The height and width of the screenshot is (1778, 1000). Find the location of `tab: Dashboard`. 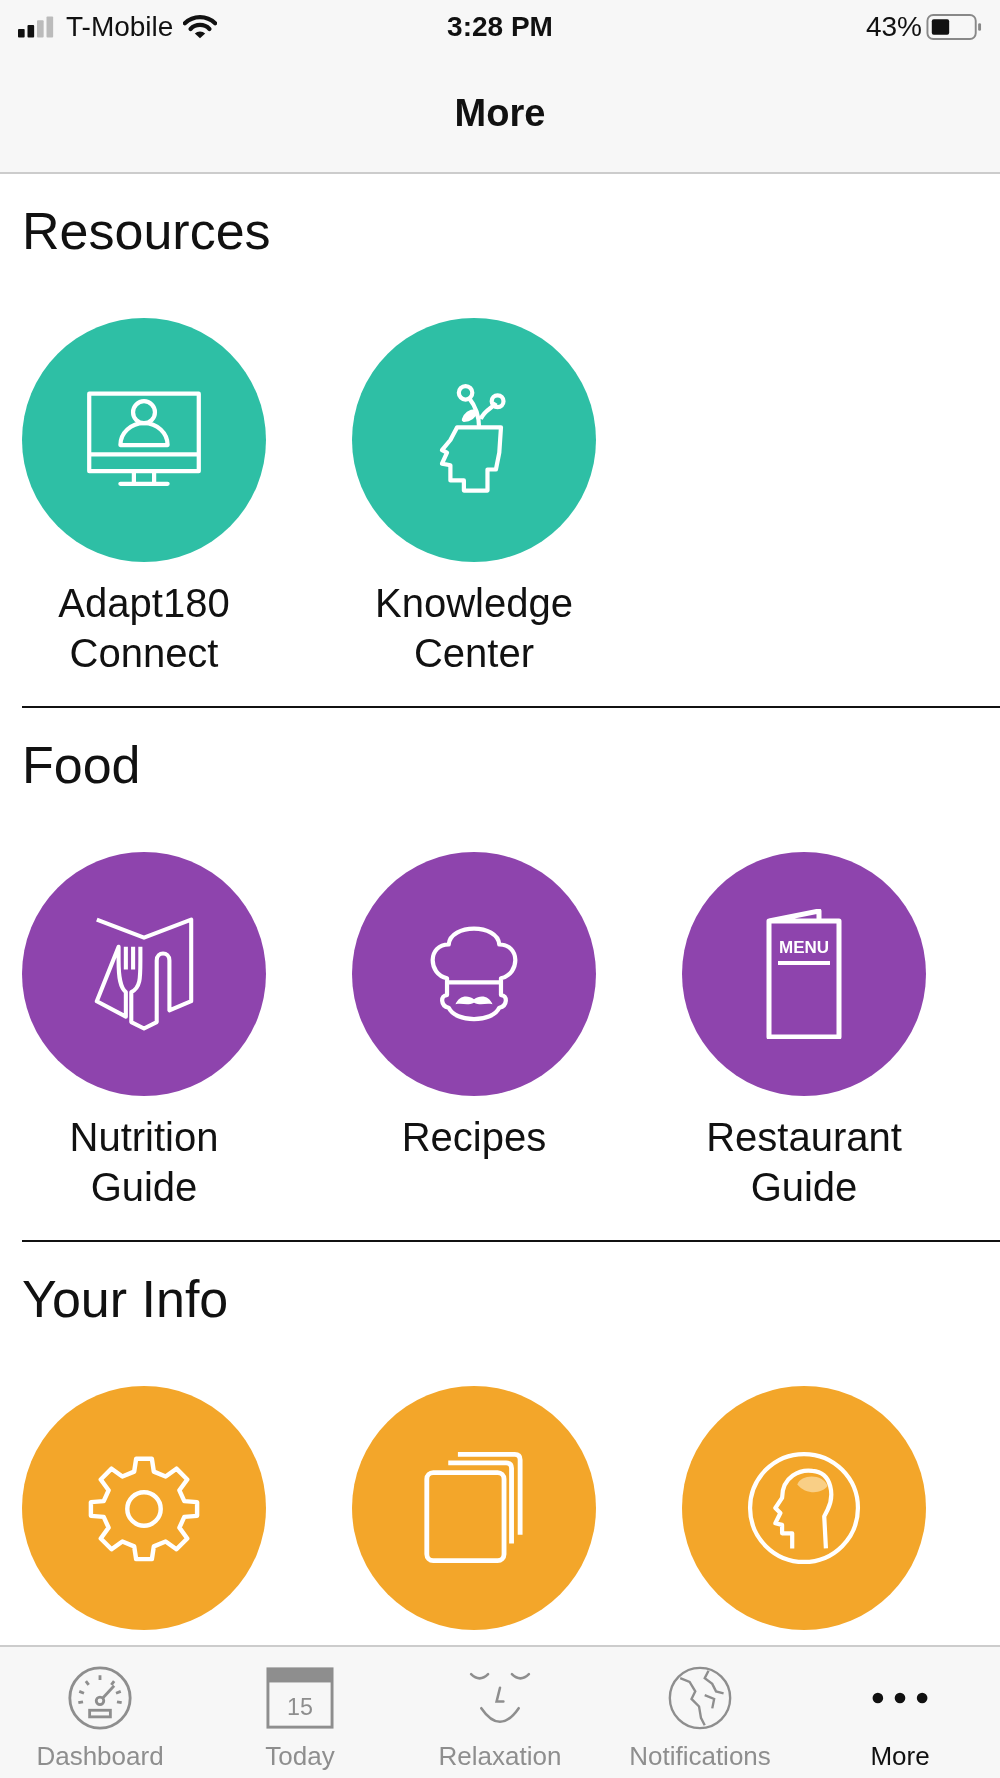

tab: Dashboard is located at coordinates (100, 1712).